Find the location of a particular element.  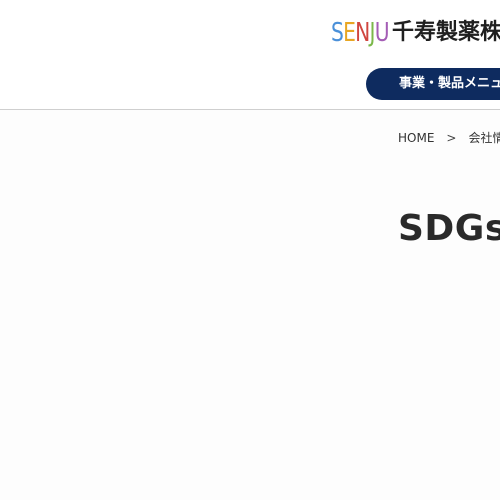

breadcrumb-company-info-link: 会社情報 is located at coordinates (484, 138).